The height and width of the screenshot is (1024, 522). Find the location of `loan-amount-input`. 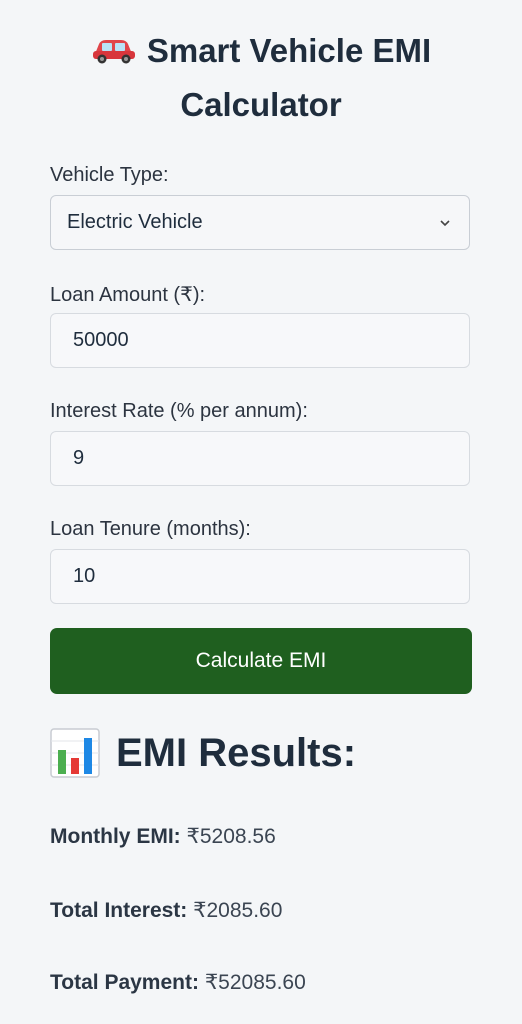

loan-amount-input is located at coordinates (260, 340).